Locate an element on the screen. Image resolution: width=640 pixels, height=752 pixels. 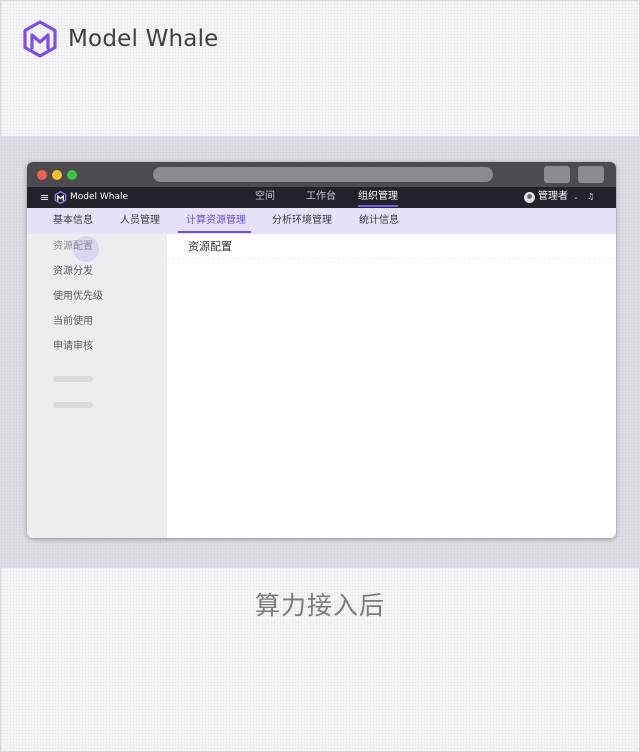
nav-brand-name: Model Whale is located at coordinates (99, 197).